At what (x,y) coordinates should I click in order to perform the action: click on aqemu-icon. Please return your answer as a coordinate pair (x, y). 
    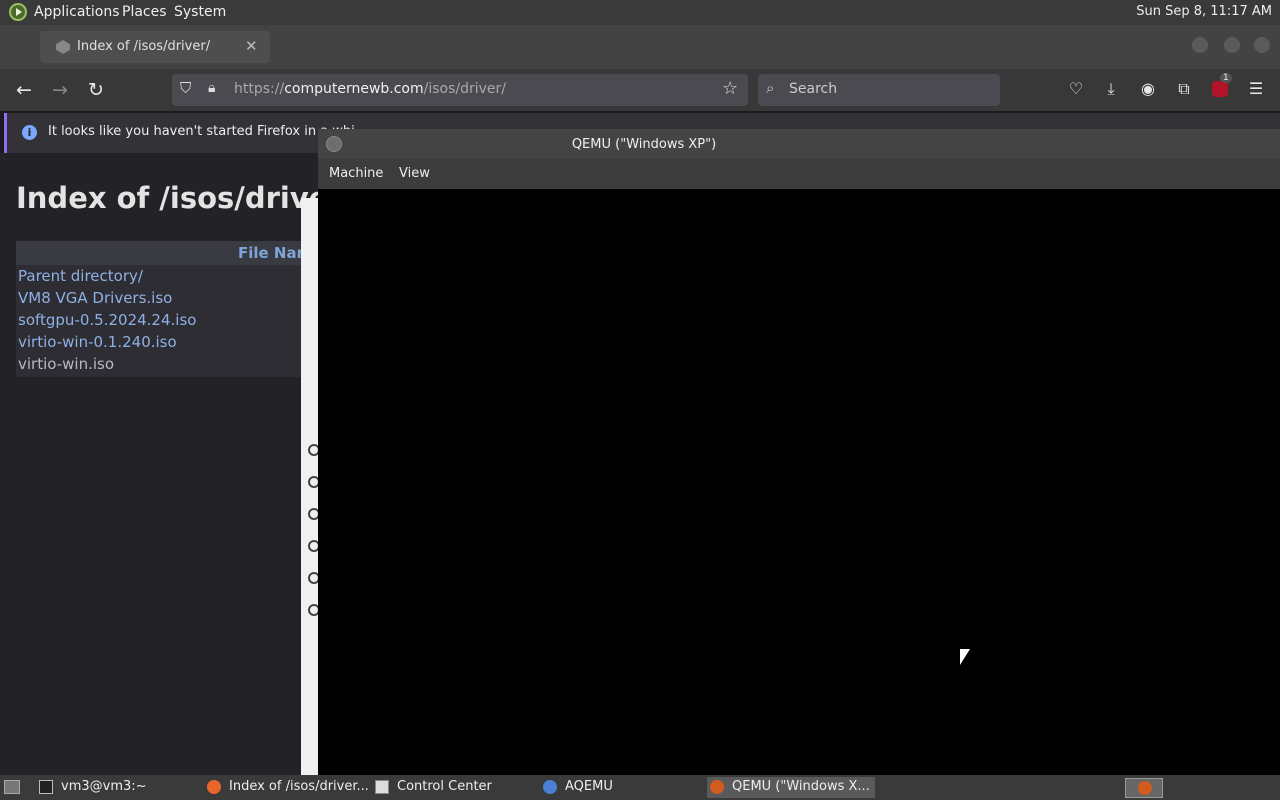
    Looking at the image, I should click on (550, 787).